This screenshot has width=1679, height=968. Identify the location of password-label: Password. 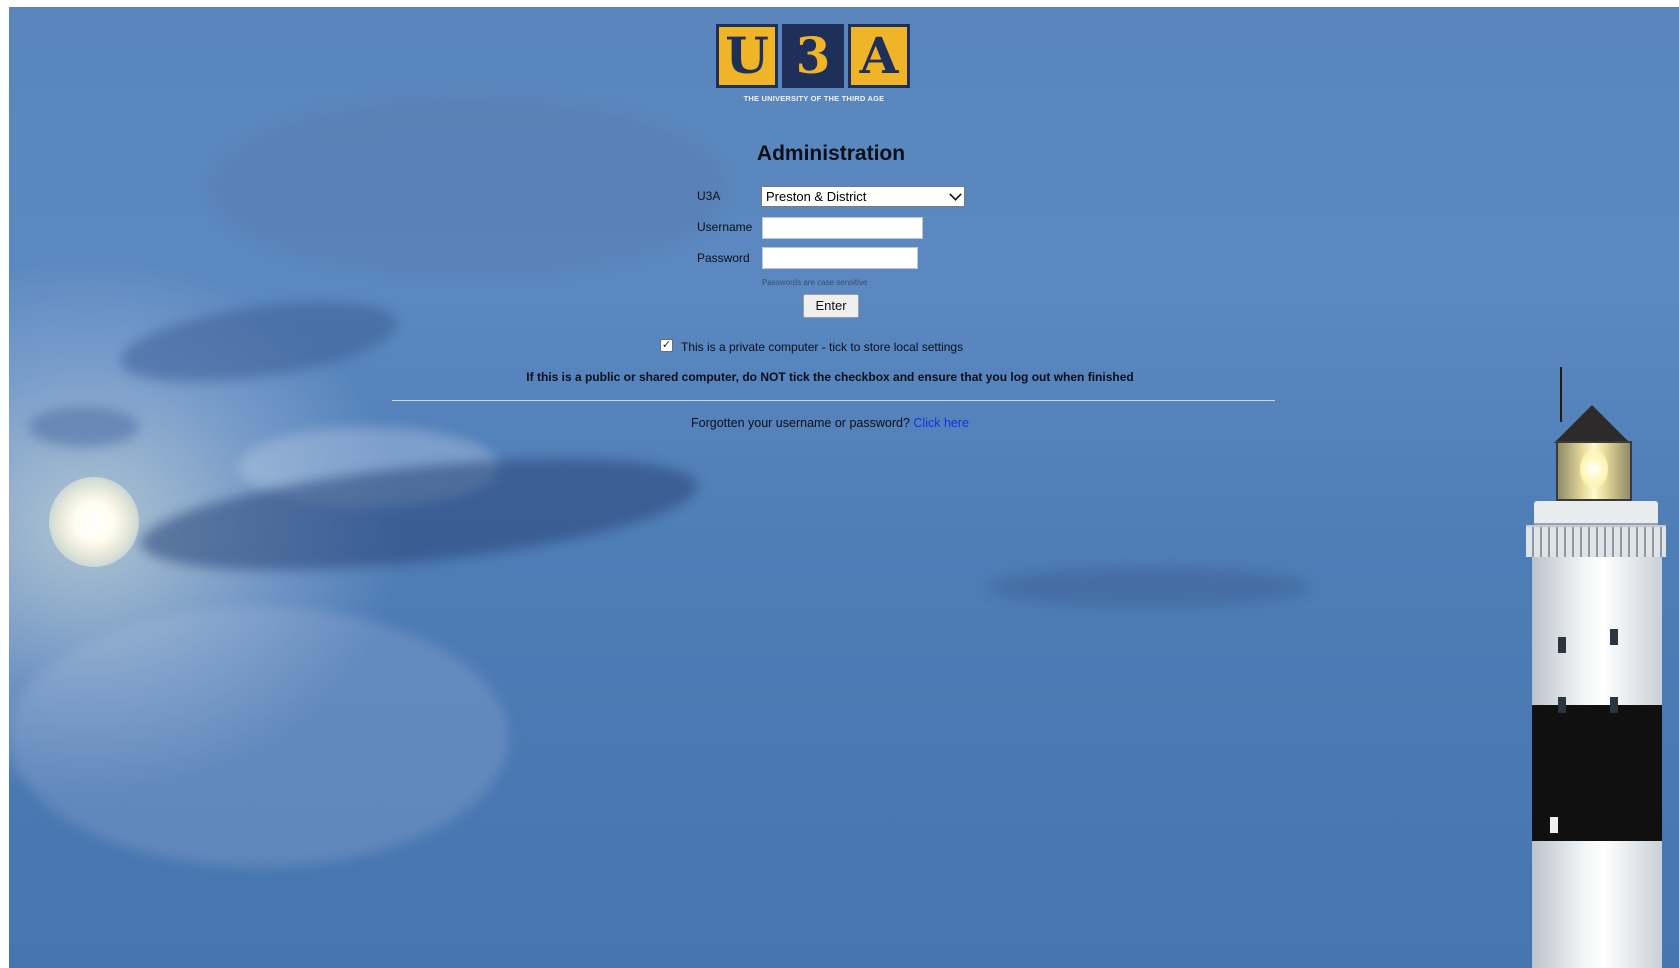
(723, 258).